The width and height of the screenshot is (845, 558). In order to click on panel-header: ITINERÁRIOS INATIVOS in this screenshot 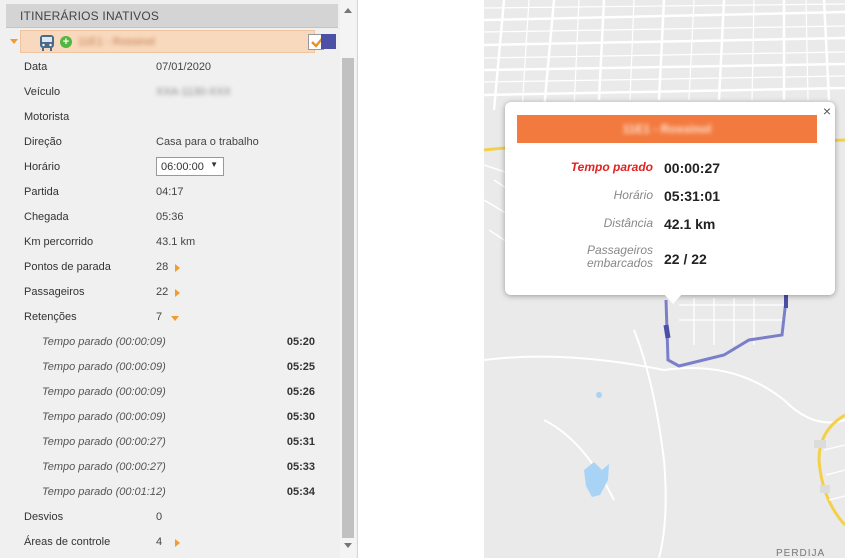, I will do `click(172, 16)`.